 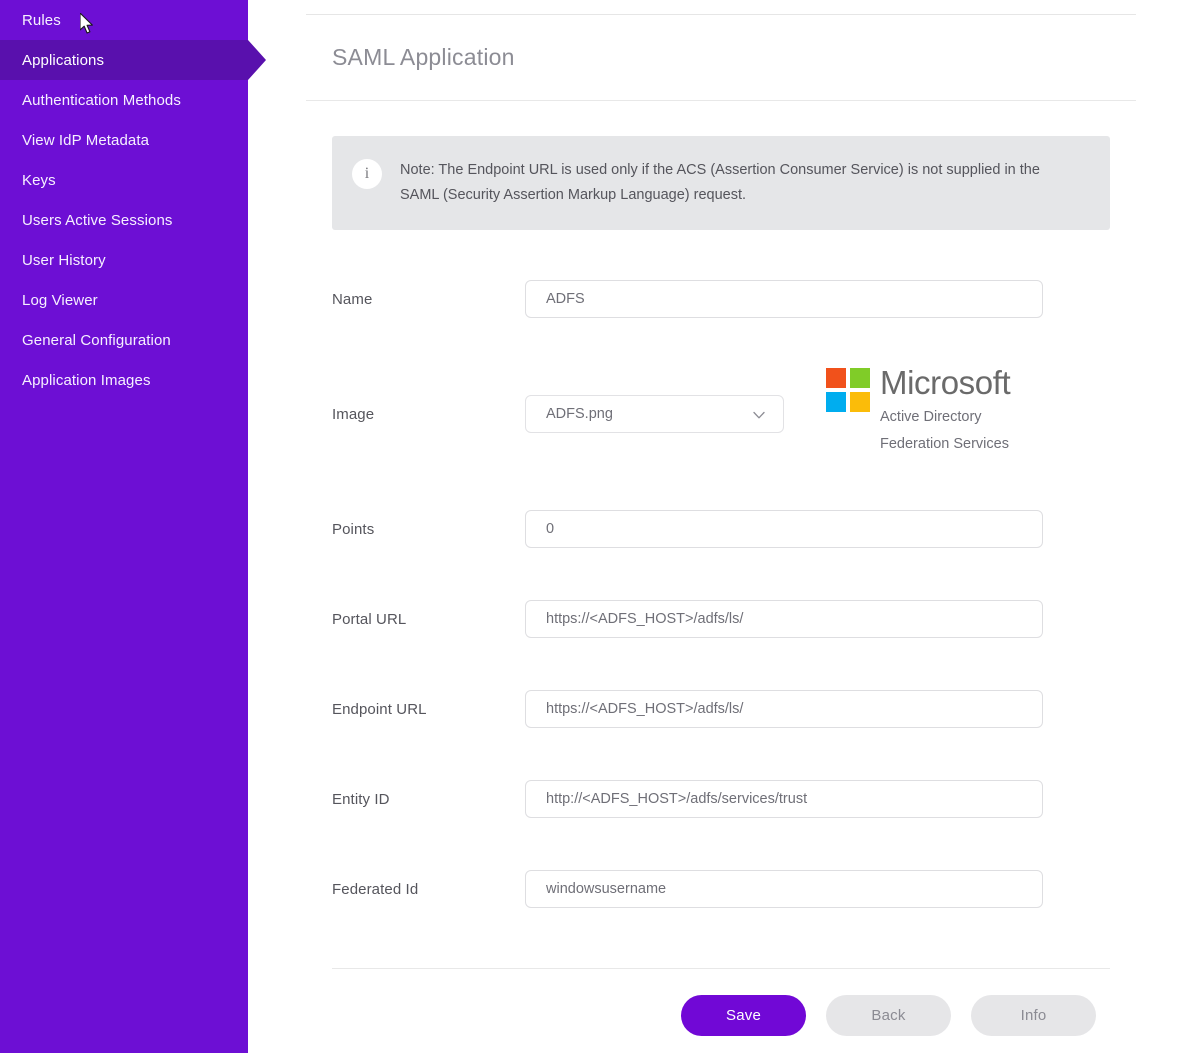 I want to click on form-row-points: Points, so click(x=721, y=529).